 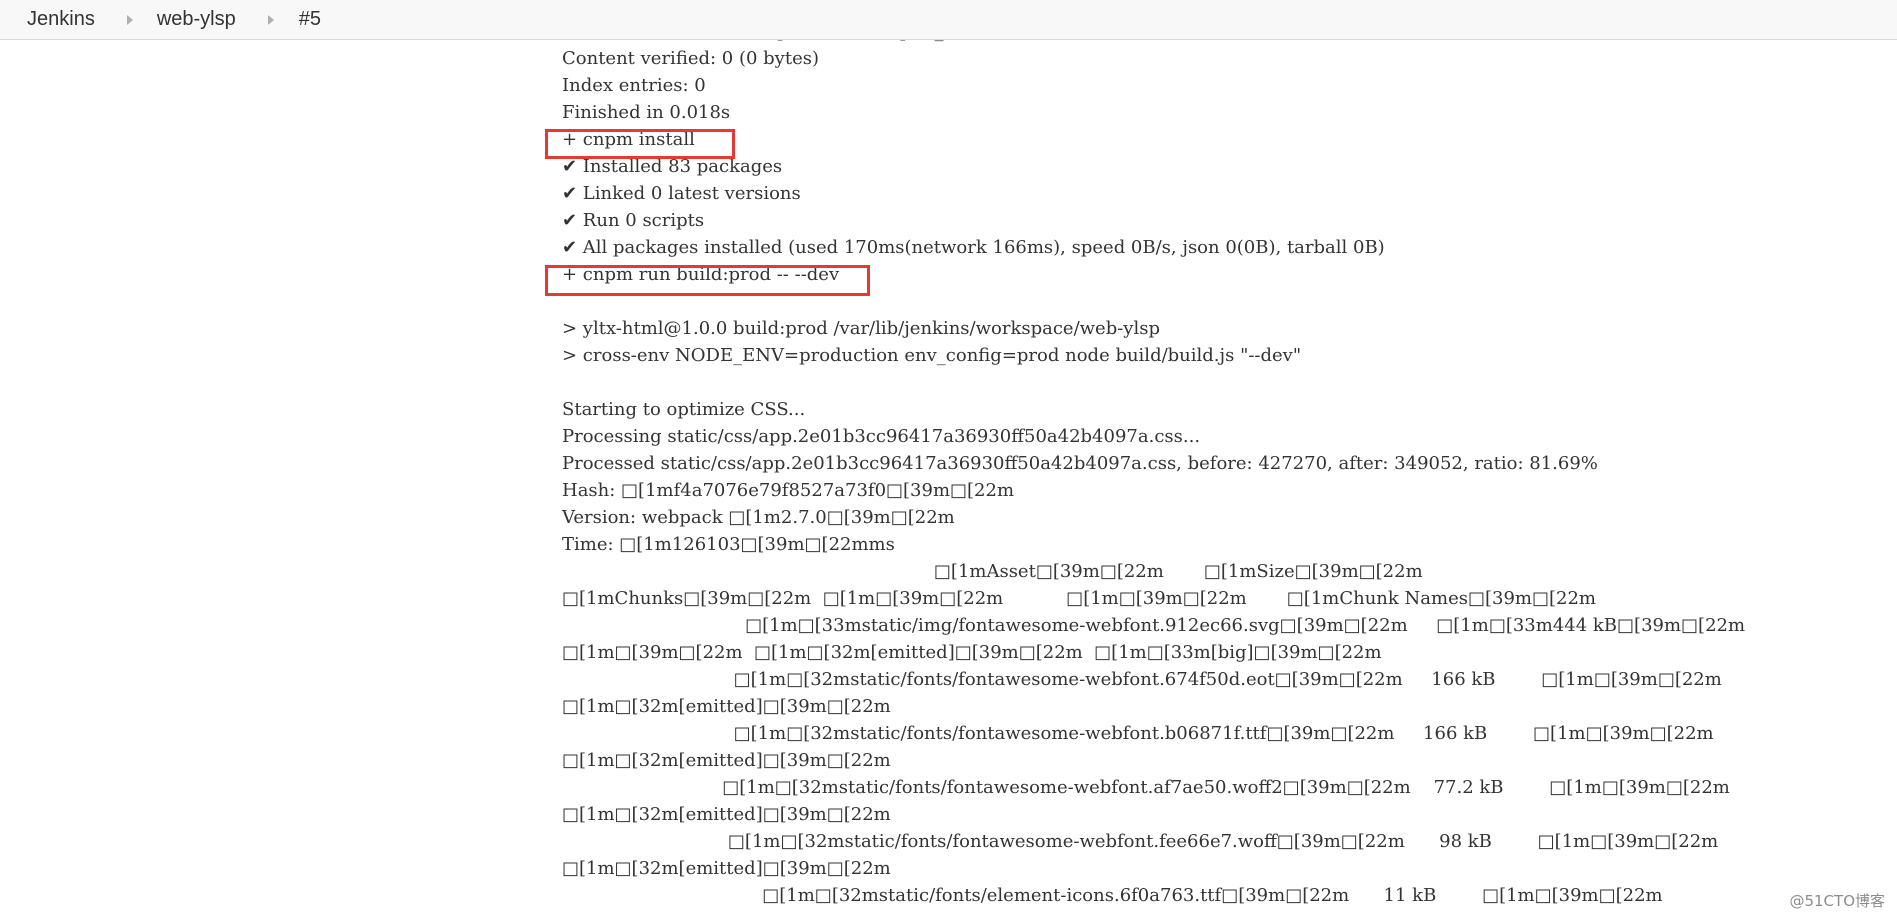 What do you see at coordinates (47, 19) in the screenshot?
I see `breadcrumb-item-jenkins: Jenkins` at bounding box center [47, 19].